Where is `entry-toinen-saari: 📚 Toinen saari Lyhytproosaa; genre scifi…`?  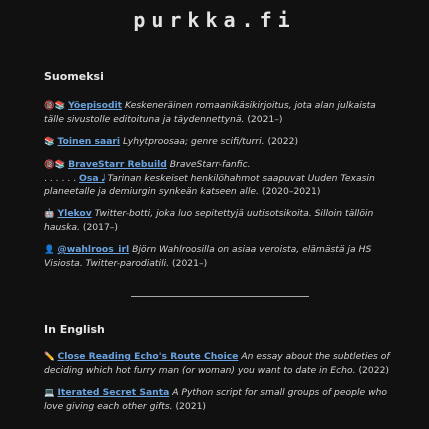
entry-toinen-saari: 📚 Toinen saari Lyhytproosaa; genre scifi… is located at coordinates (219, 142).